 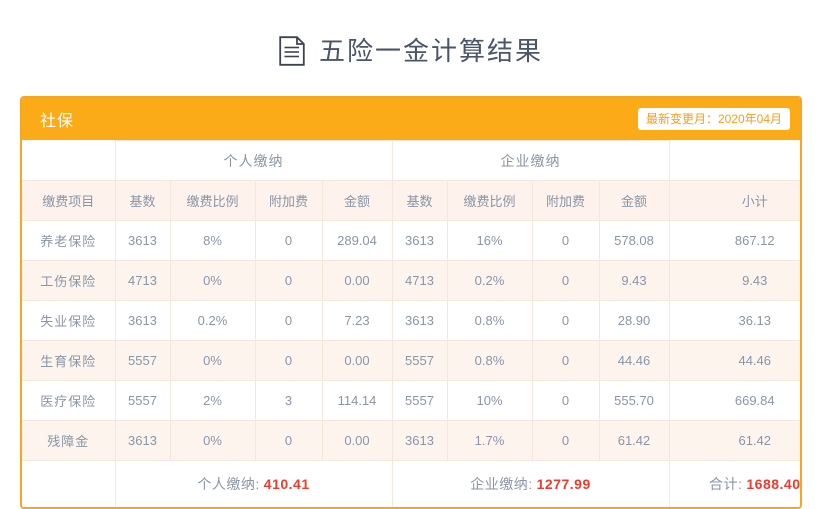 What do you see at coordinates (530, 160) in the screenshot?
I see `group-header-enterprise: 企业缴纳` at bounding box center [530, 160].